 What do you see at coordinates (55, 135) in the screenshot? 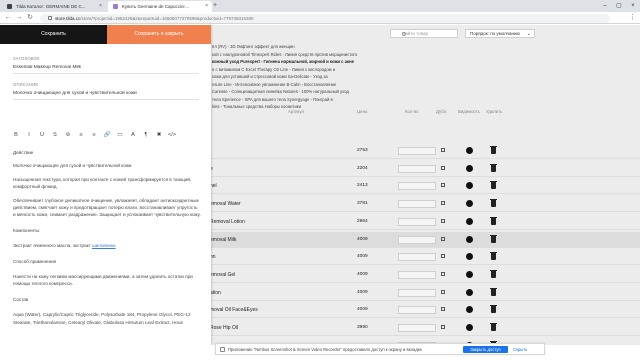
I see `strikethrough-icon: S` at bounding box center [55, 135].